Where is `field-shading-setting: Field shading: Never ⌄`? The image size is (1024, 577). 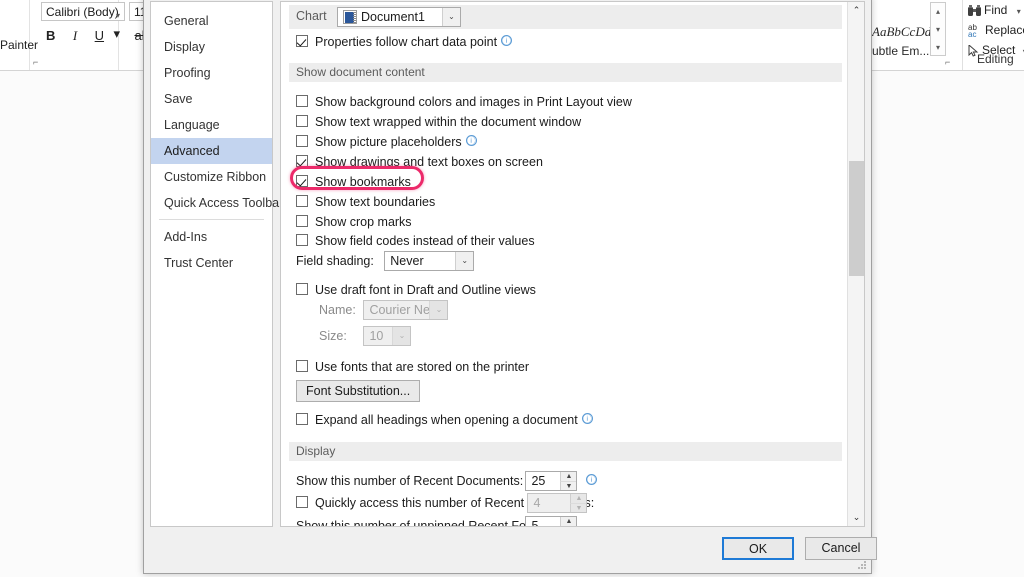
field-shading-setting: Field shading: Never ⌄ is located at coordinates (385, 261).